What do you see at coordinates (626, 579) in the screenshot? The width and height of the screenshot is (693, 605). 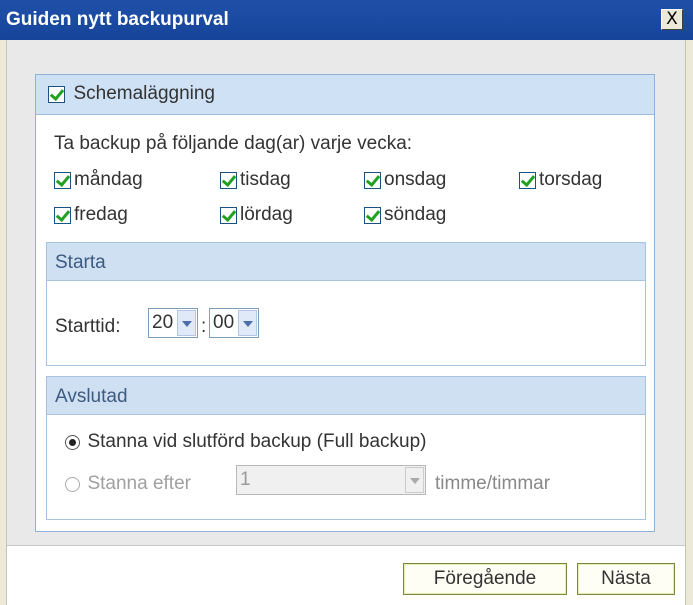 I see `next-button: Nästa` at bounding box center [626, 579].